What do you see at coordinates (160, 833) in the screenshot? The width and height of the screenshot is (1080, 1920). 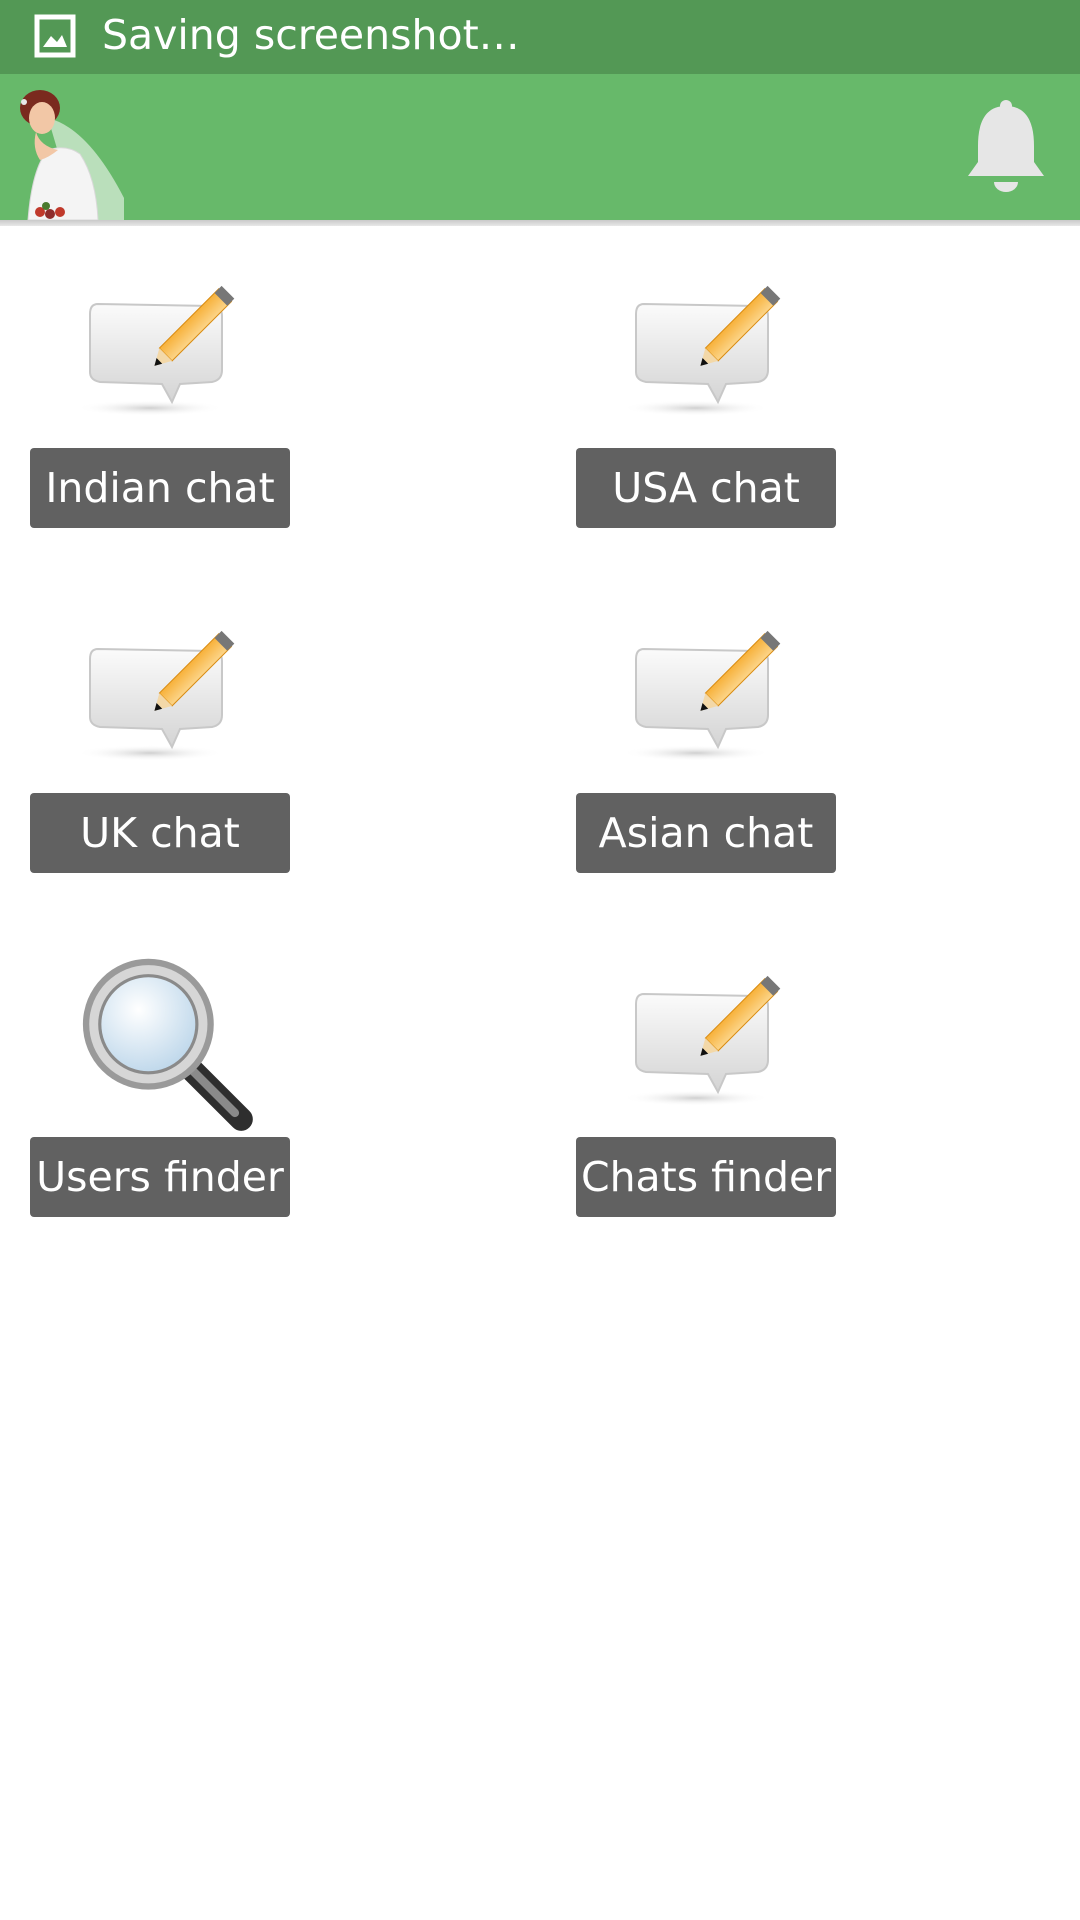 I see `uk-chat-button: UK chat` at bounding box center [160, 833].